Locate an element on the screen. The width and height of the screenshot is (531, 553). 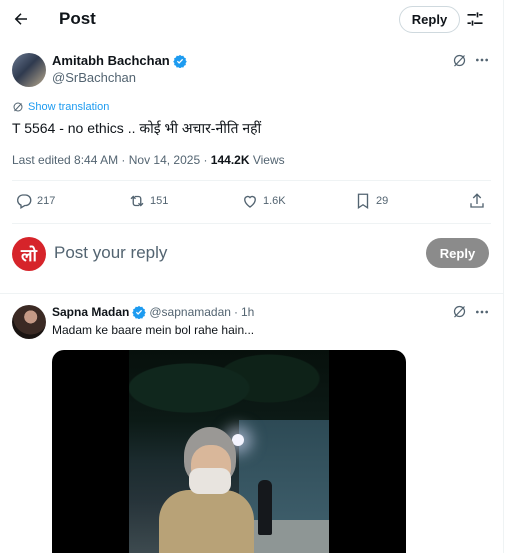
bookmark-count: 29 is located at coordinates (382, 201).